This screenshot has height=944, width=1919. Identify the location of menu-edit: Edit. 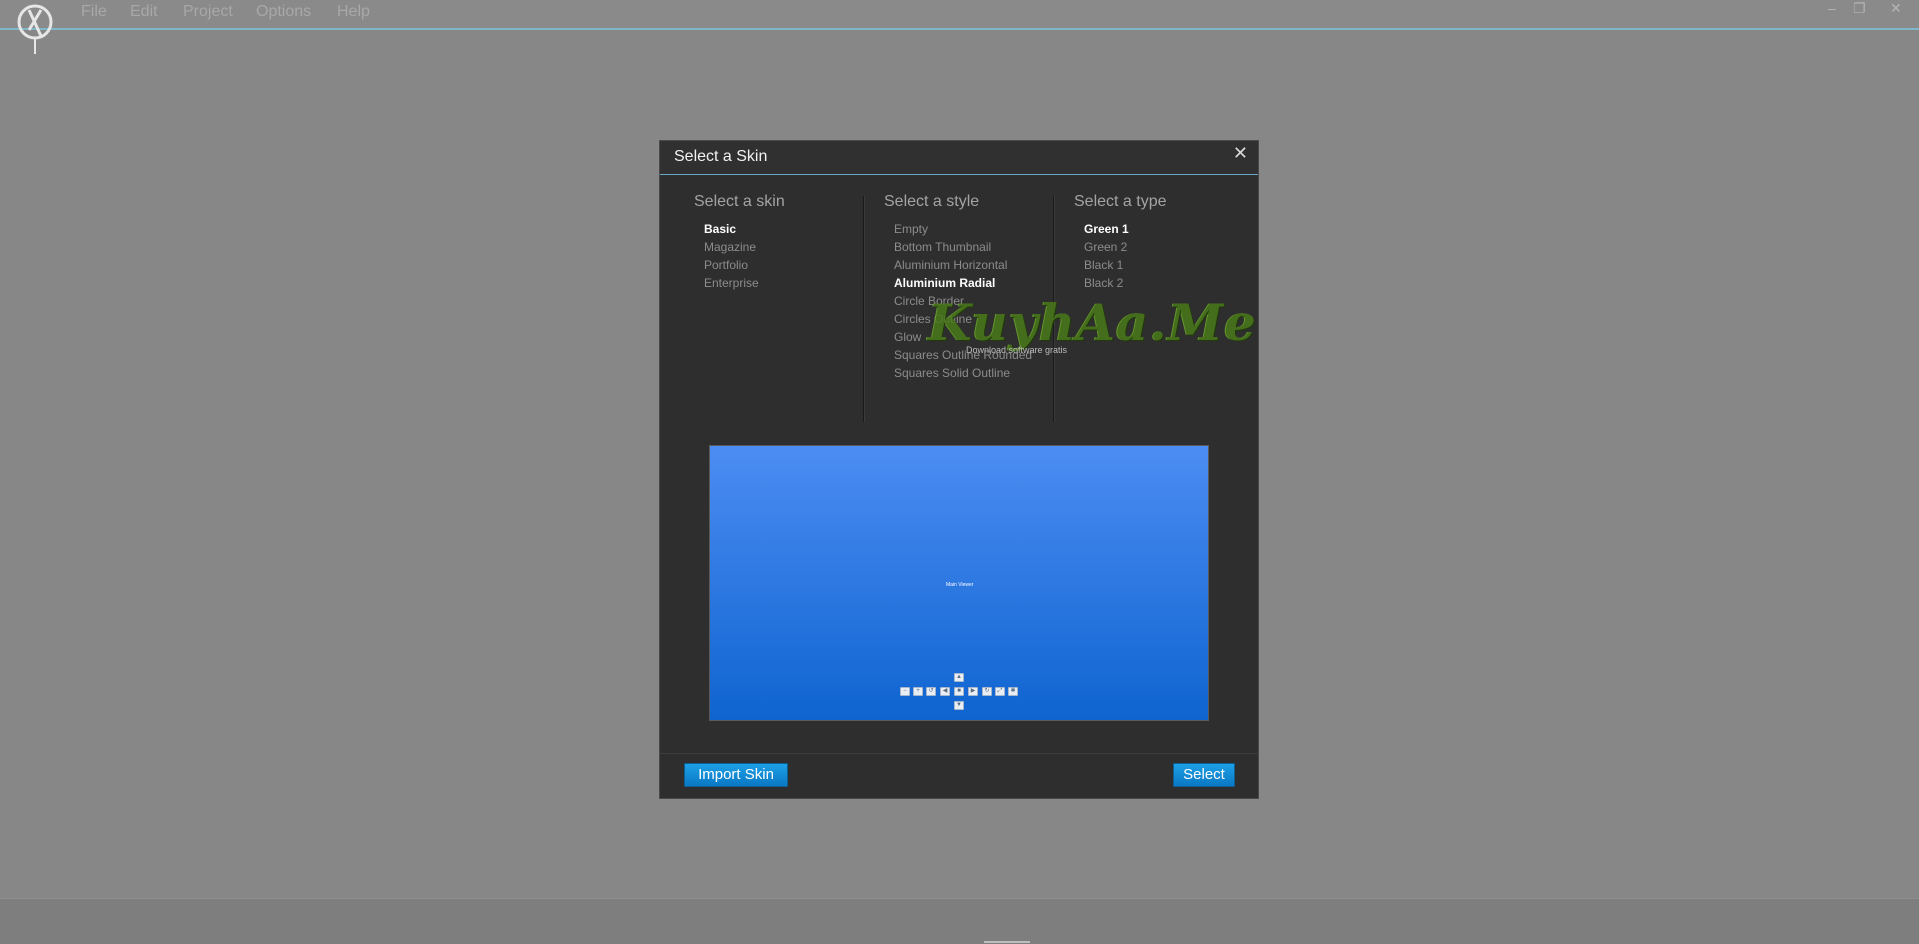
(144, 12).